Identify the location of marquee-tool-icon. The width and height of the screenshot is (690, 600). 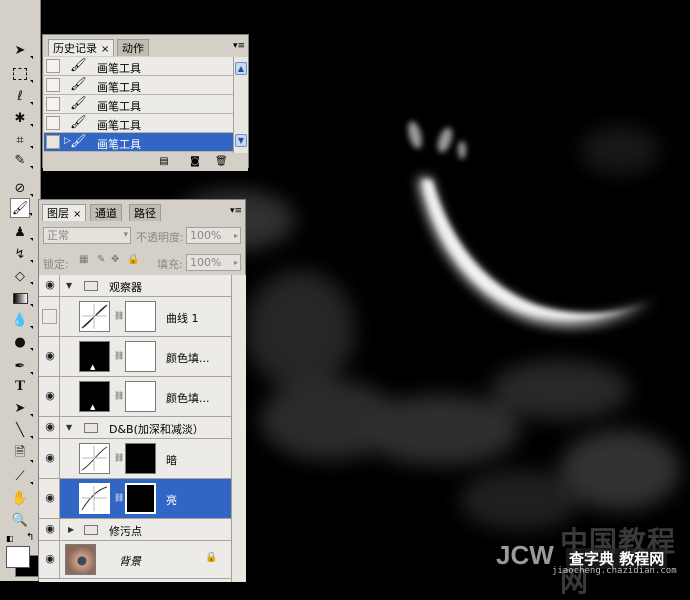
(21, 74).